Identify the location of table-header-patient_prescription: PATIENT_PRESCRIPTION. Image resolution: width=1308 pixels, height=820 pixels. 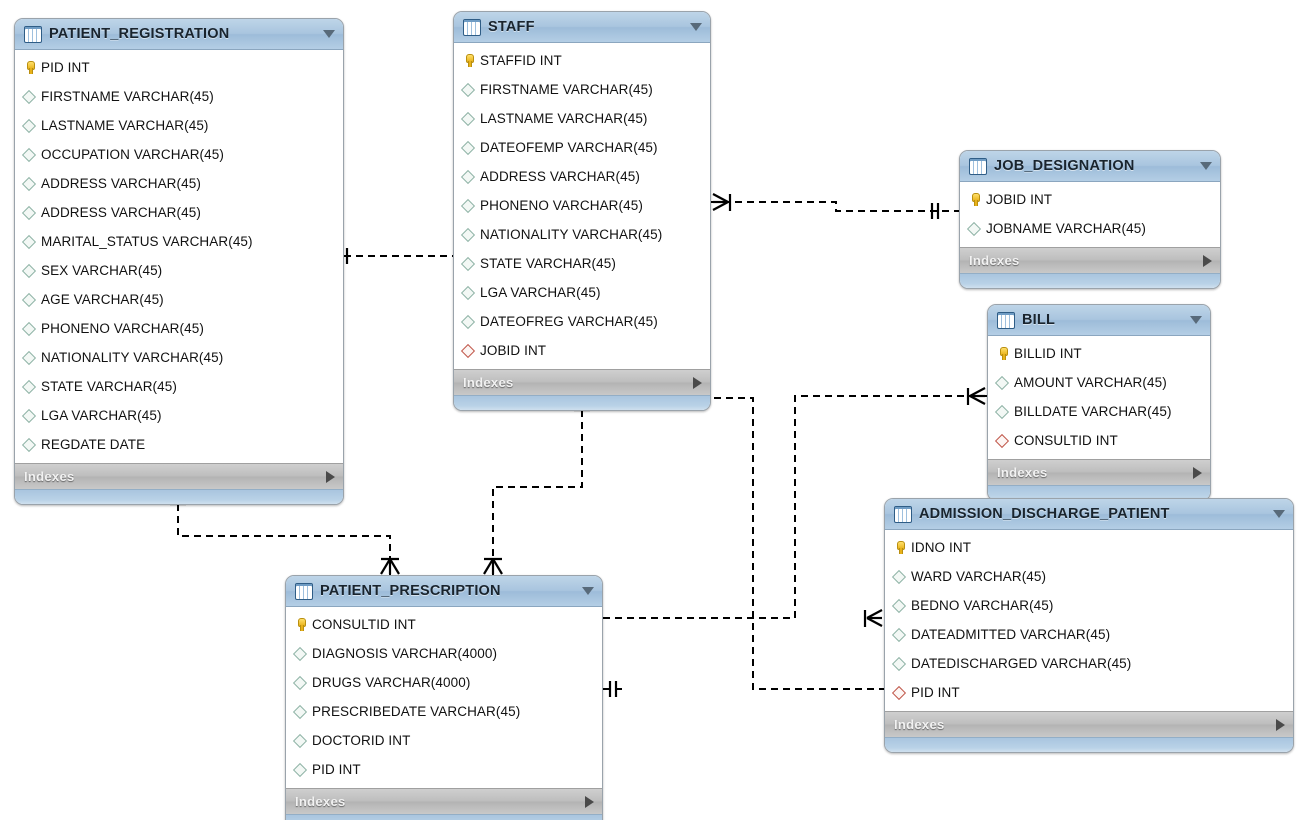
(444, 591).